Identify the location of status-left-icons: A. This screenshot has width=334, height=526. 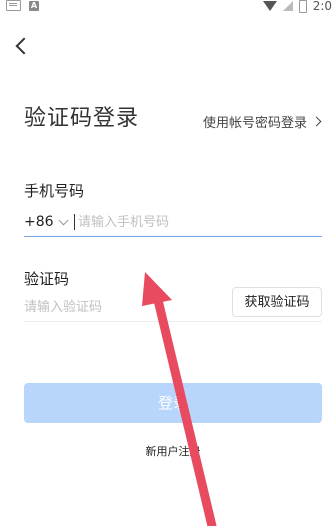
(22, 5).